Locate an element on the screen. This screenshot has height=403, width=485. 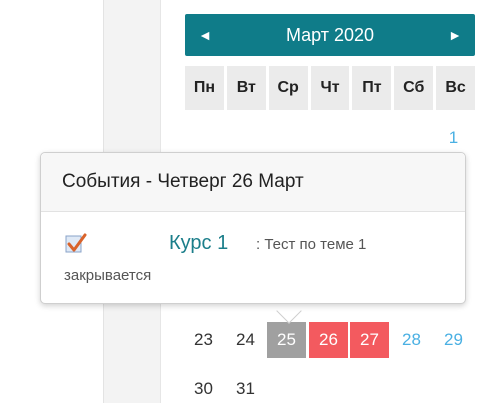
event-description: : Тест по теме 1 is located at coordinates (311, 244).